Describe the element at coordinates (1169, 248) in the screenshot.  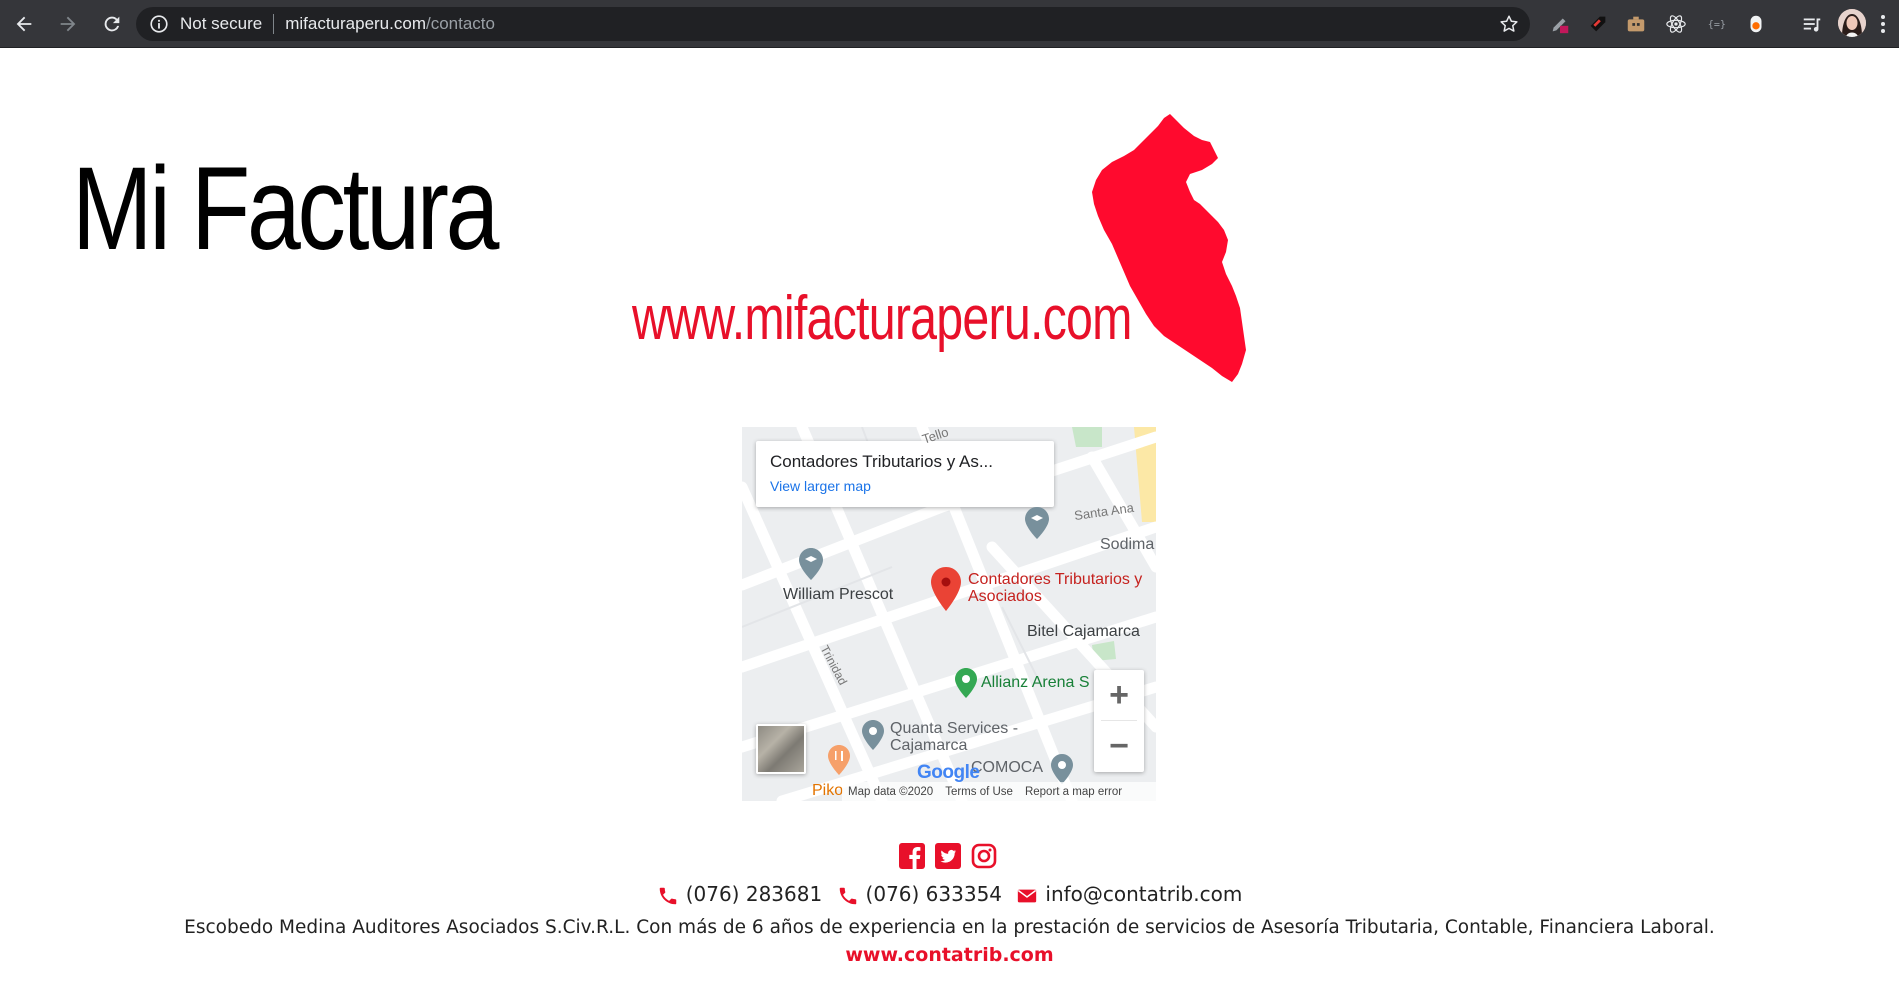
I see `peru-map-icon` at that location.